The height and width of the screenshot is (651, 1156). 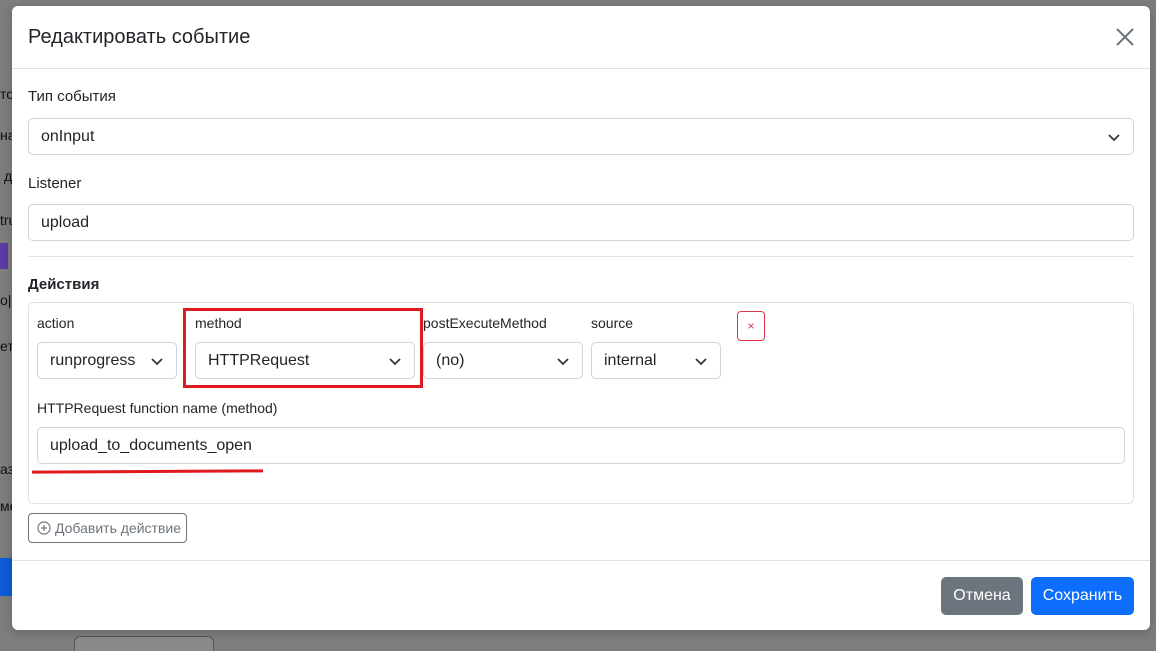 What do you see at coordinates (581, 560) in the screenshot?
I see `footer-divider` at bounding box center [581, 560].